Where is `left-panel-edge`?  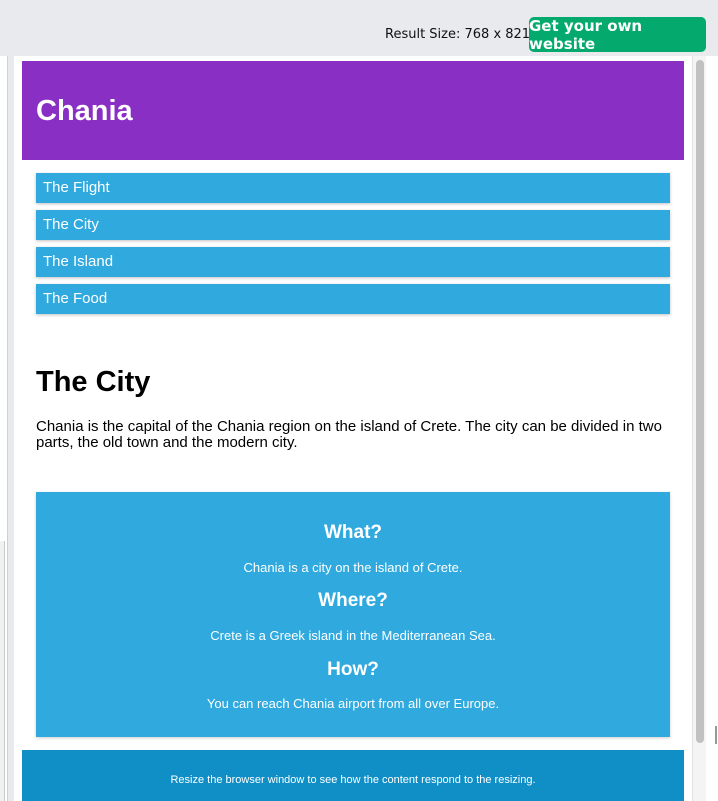 left-panel-edge is located at coordinates (4, 428).